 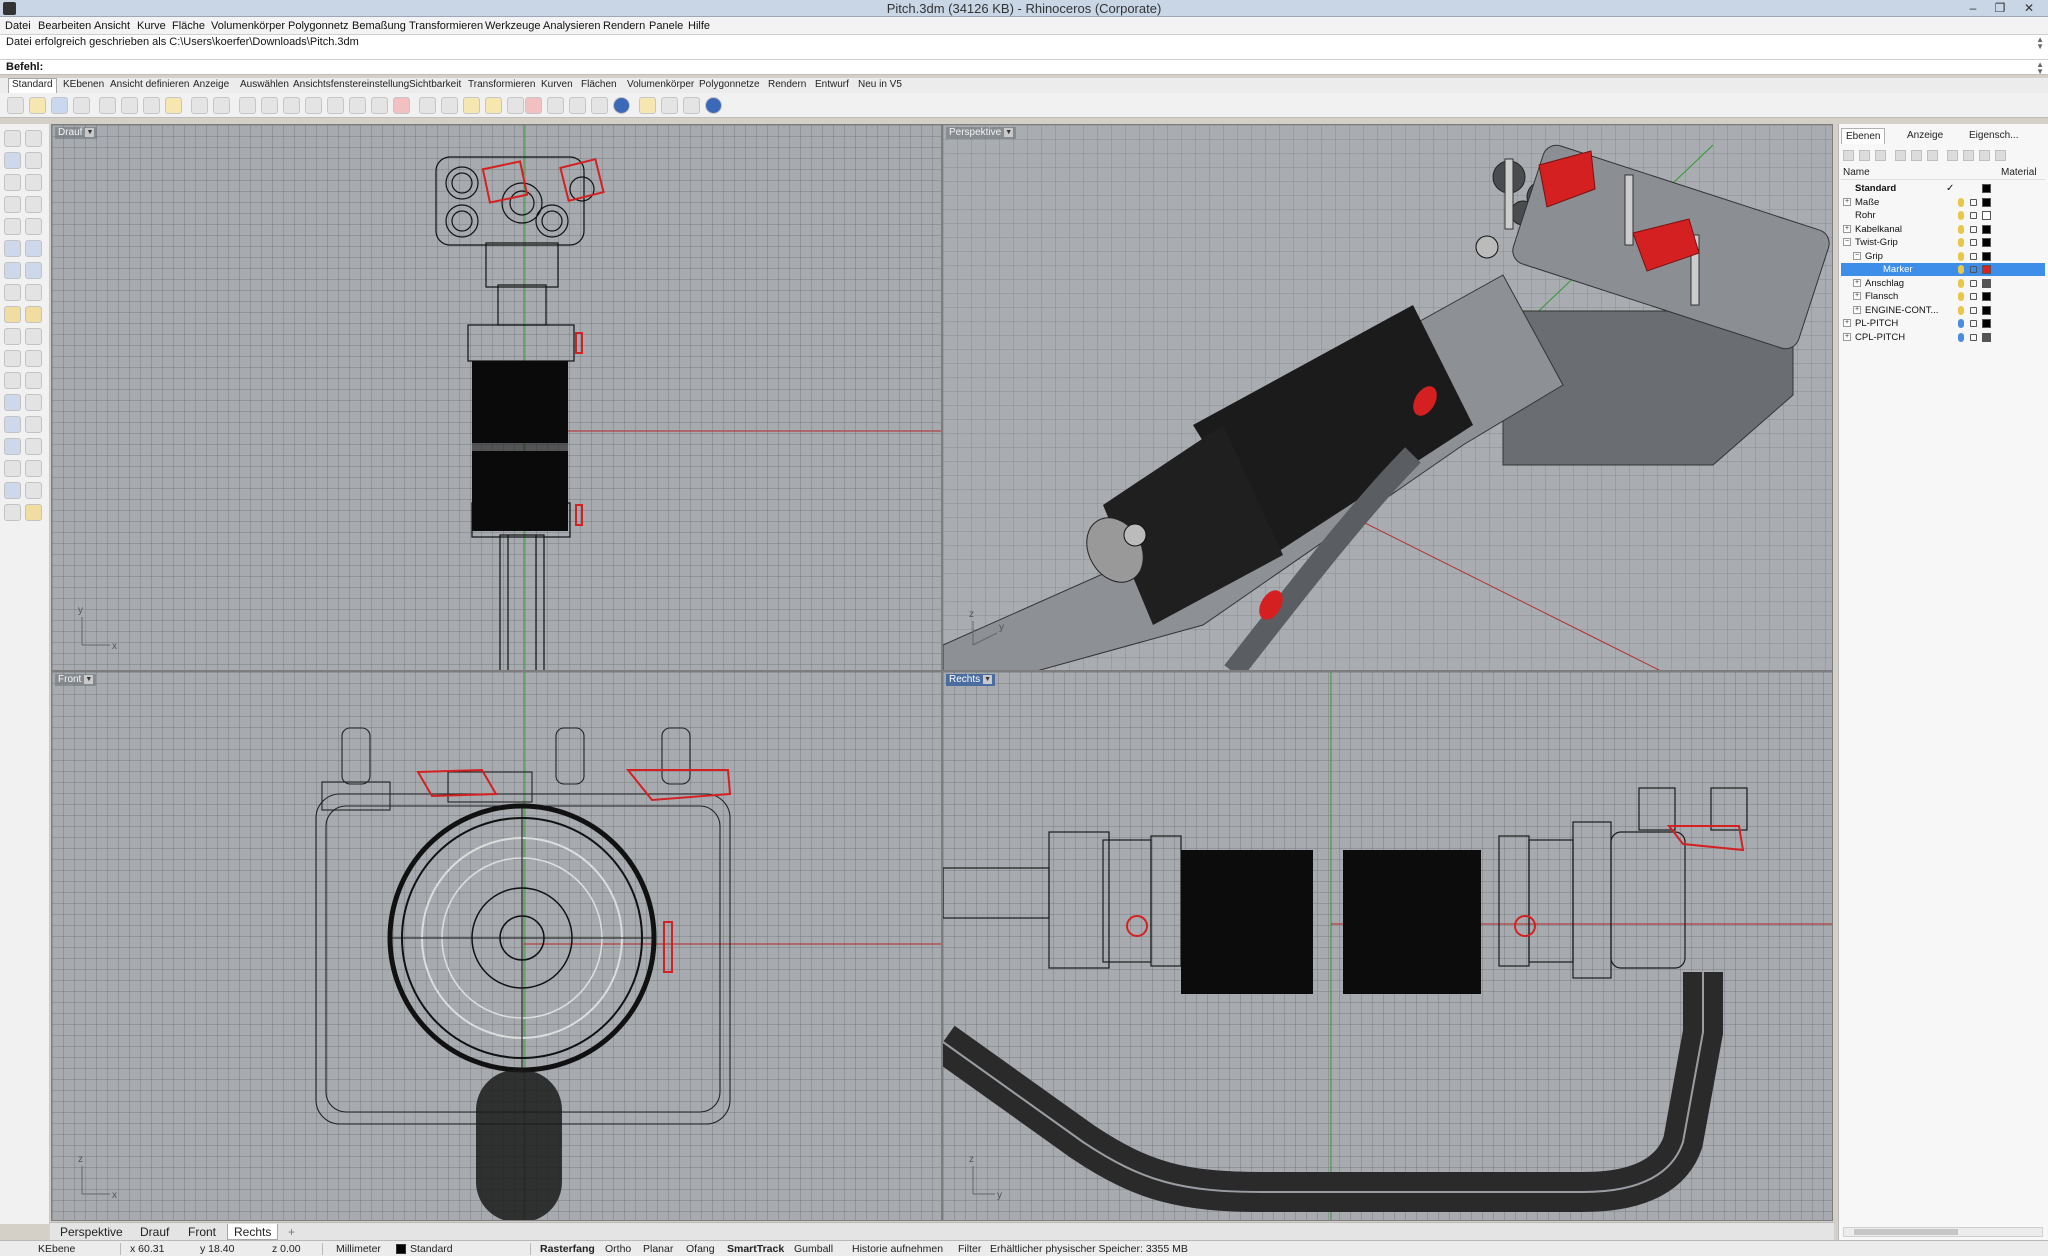 What do you see at coordinates (988, 679) in the screenshot?
I see `chevron-down-icon: ▼` at bounding box center [988, 679].